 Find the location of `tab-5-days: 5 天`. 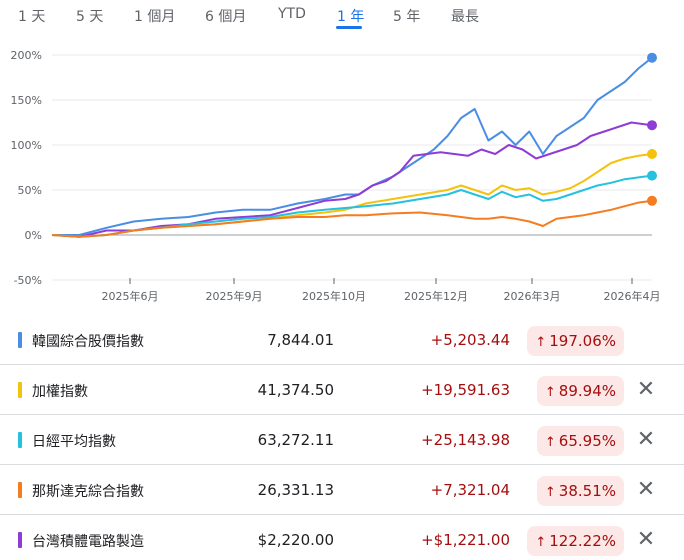

tab-5-days: 5 天 is located at coordinates (89, 16).